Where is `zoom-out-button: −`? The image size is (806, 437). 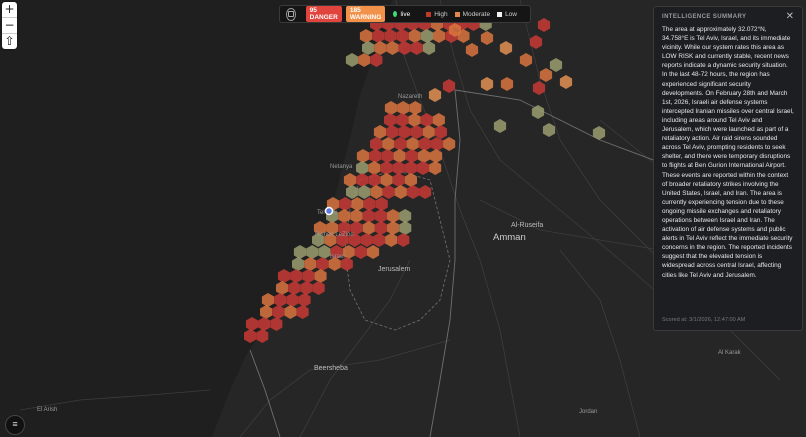
zoom-out-button: − is located at coordinates (9, 26).